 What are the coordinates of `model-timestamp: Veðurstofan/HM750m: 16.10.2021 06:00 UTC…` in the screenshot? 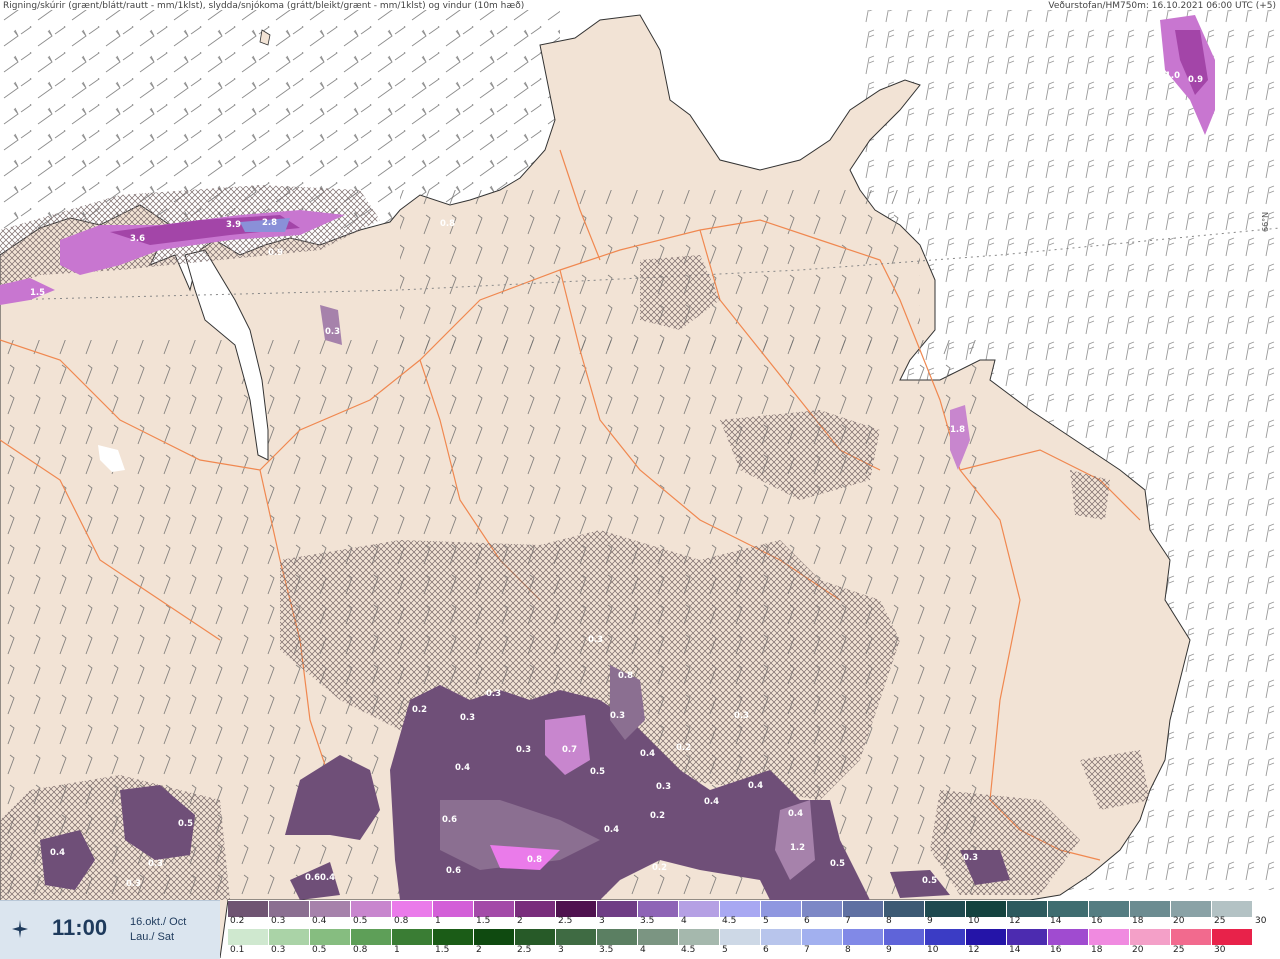 It's located at (1162, 6).